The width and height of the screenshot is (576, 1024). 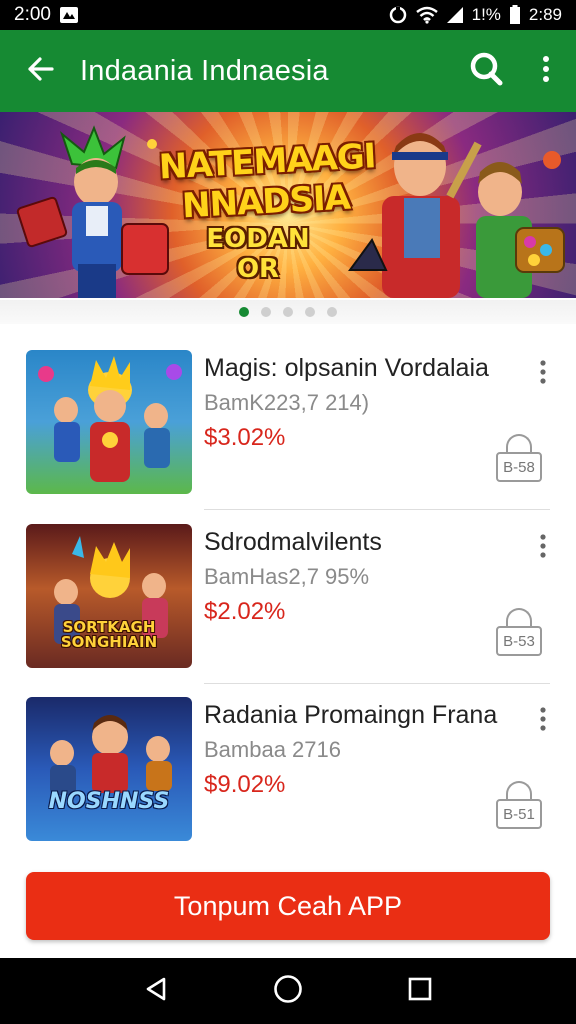 I want to click on search-icon, so click(x=486, y=71).